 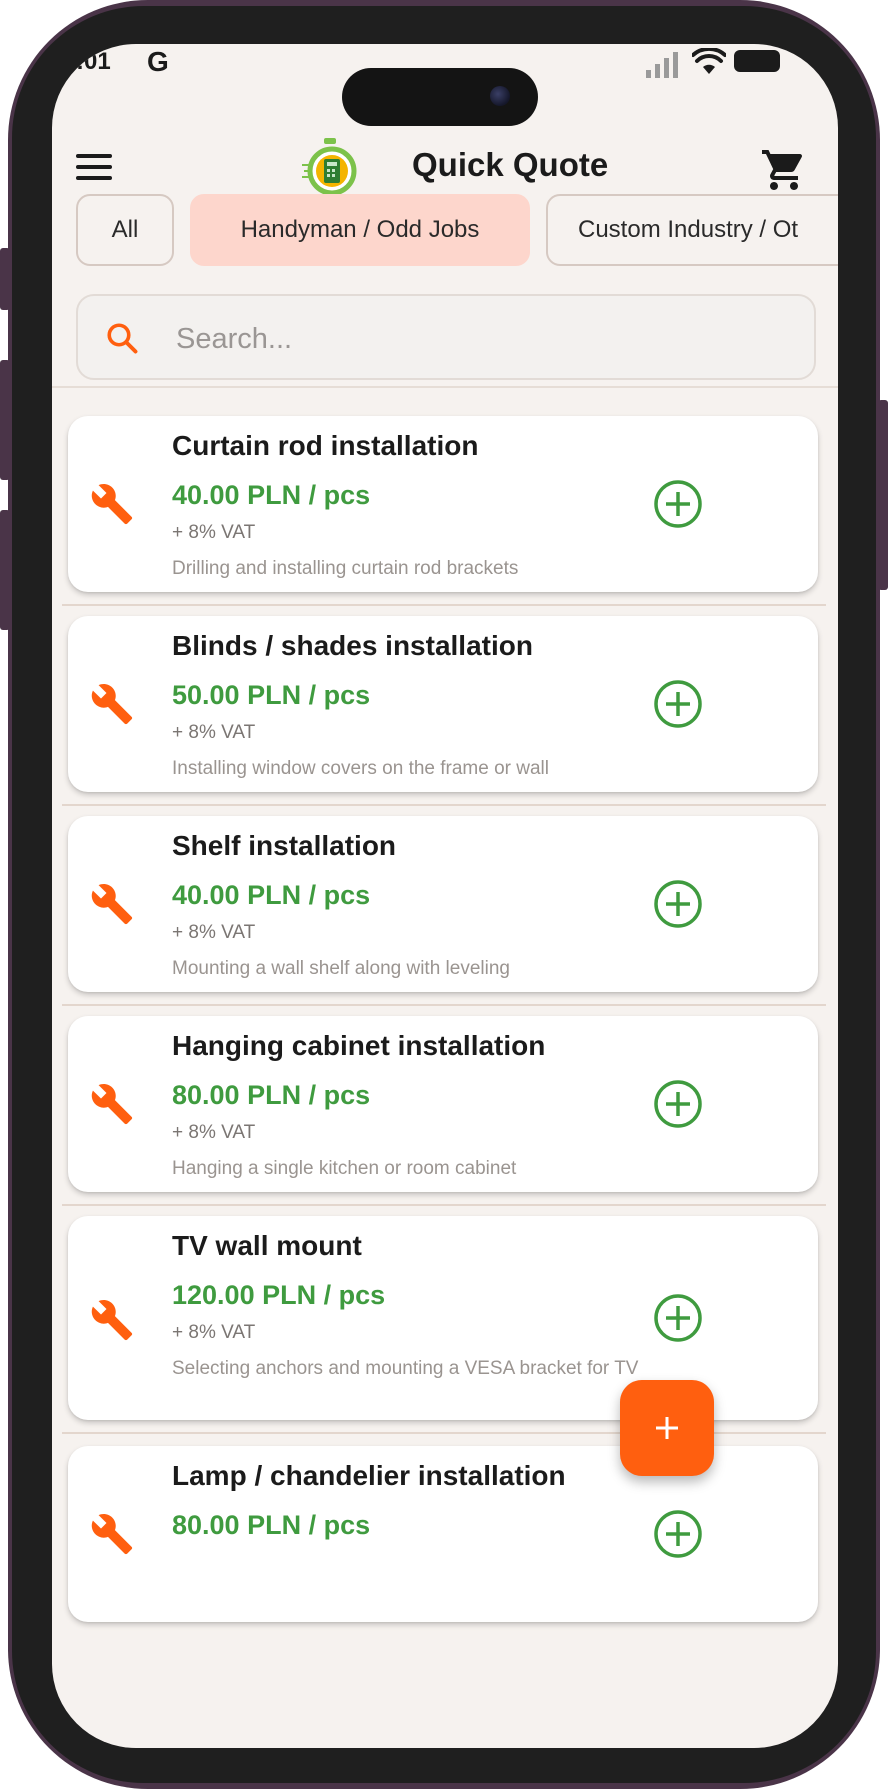 I want to click on service-name: Blinds / shades installation, so click(x=352, y=645).